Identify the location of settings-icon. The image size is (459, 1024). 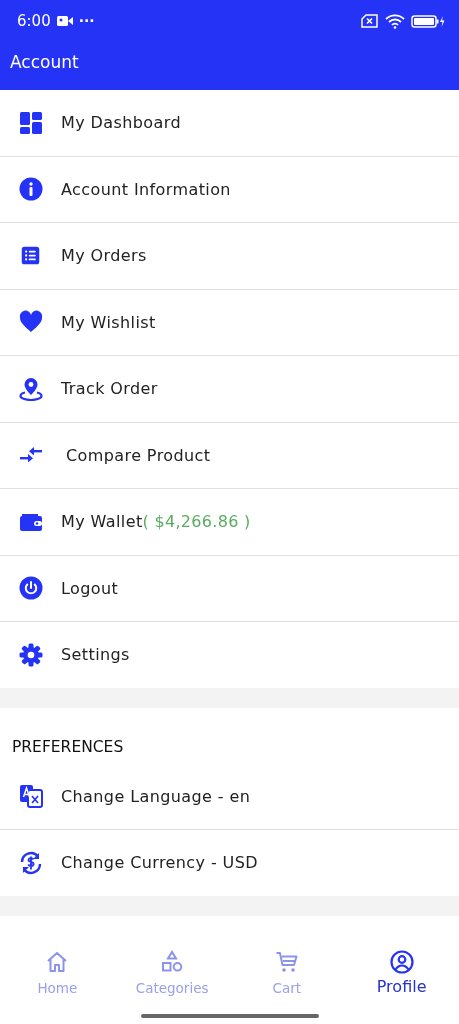
(30, 654).